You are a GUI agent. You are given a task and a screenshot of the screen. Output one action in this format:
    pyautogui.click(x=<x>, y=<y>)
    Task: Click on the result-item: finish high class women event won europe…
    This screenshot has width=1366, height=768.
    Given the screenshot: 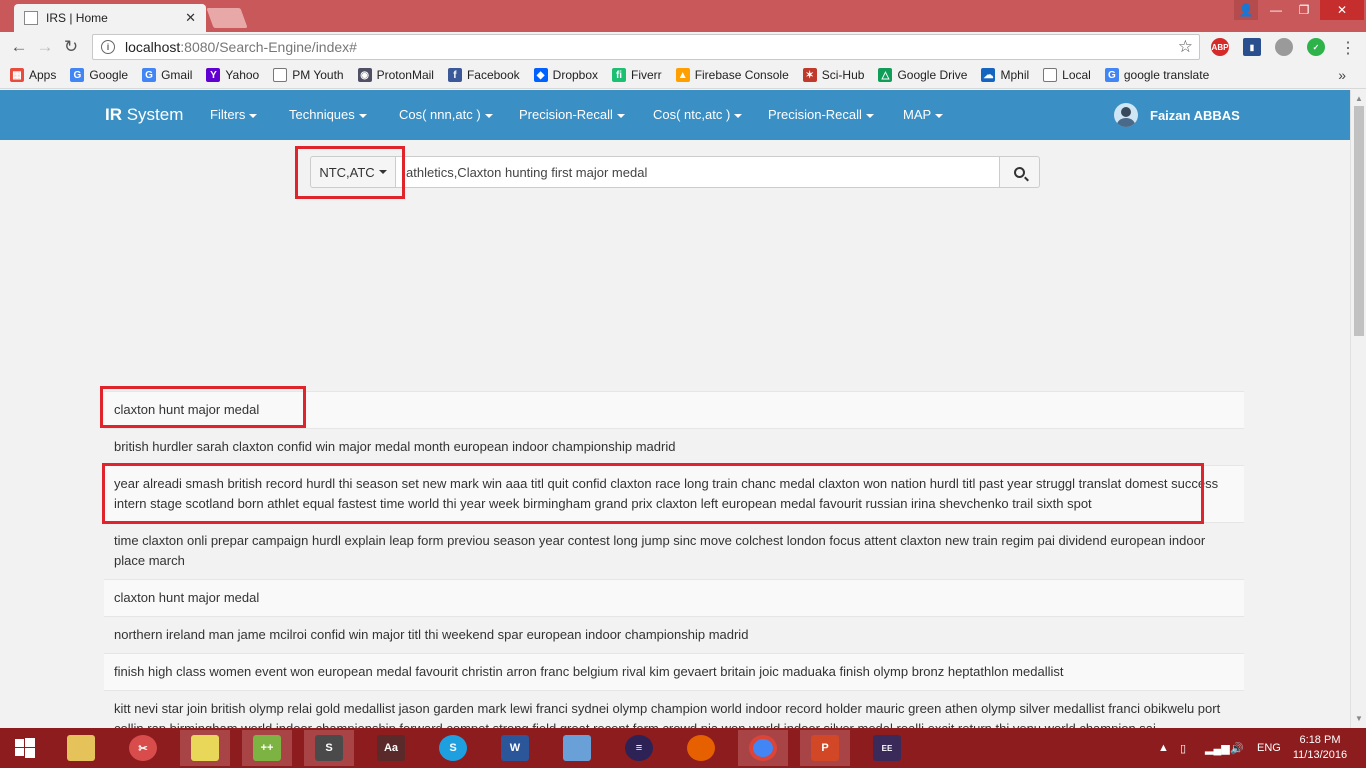 What is the action you would take?
    pyautogui.click(x=674, y=671)
    